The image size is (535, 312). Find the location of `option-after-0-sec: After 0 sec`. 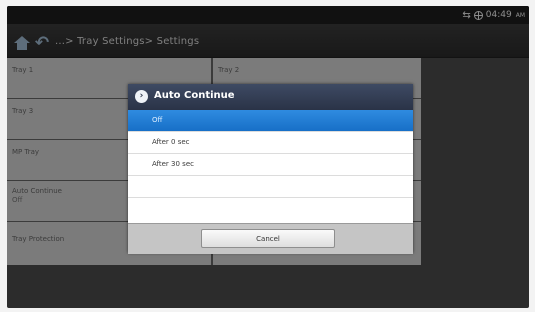

option-after-0-sec: After 0 sec is located at coordinates (270, 143).